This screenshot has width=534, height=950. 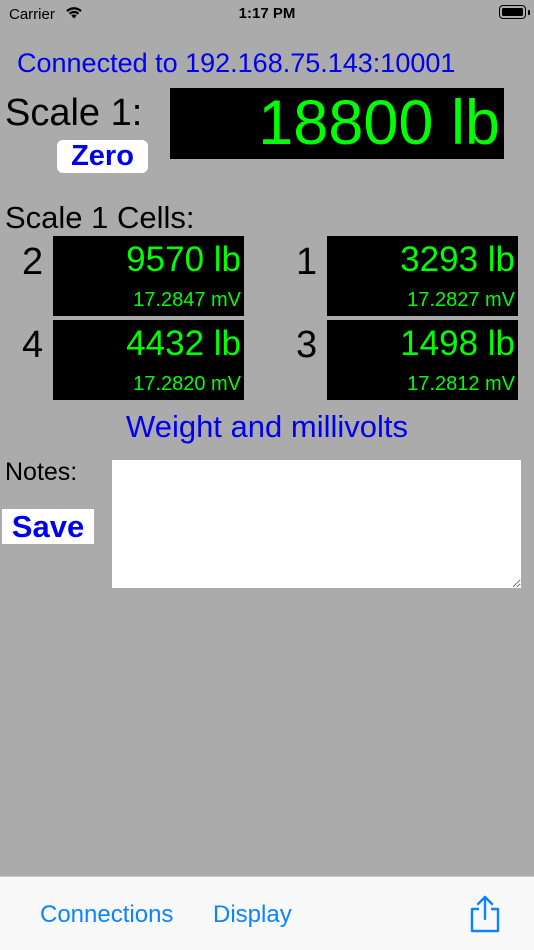 I want to click on cell-display: 4432 lb 17.2820 mV, so click(x=148, y=360).